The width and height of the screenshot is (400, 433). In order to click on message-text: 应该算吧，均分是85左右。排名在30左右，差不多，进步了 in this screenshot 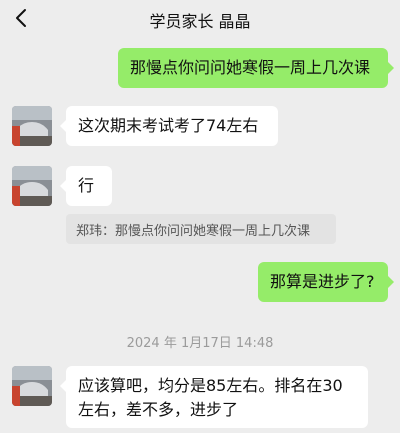, I will do `click(210, 397)`.